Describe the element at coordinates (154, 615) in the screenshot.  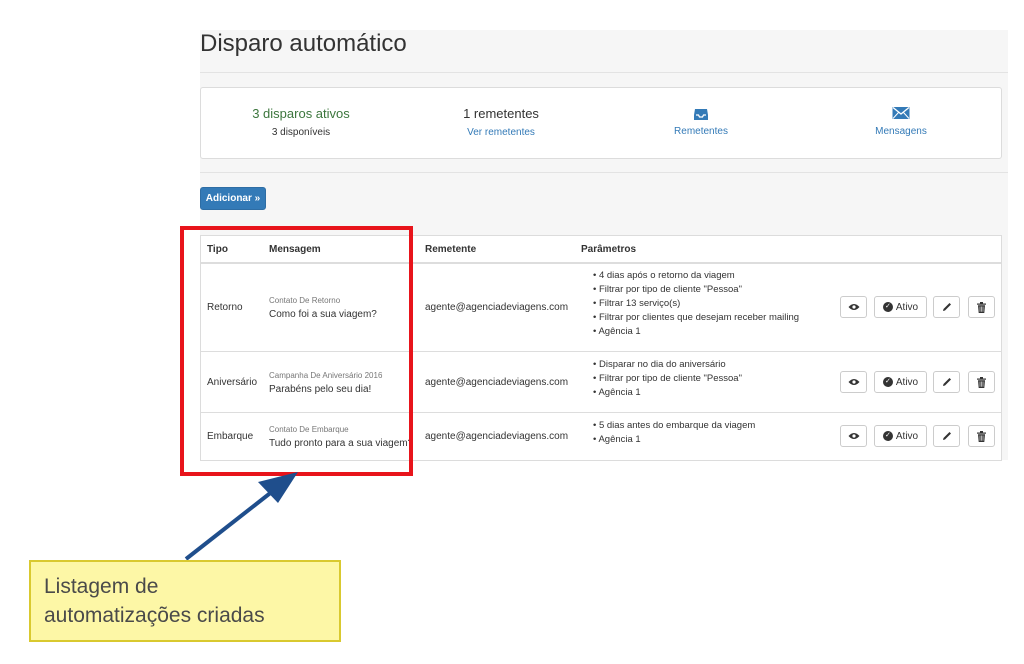
I see `callout-line2: automatizações criadas` at that location.